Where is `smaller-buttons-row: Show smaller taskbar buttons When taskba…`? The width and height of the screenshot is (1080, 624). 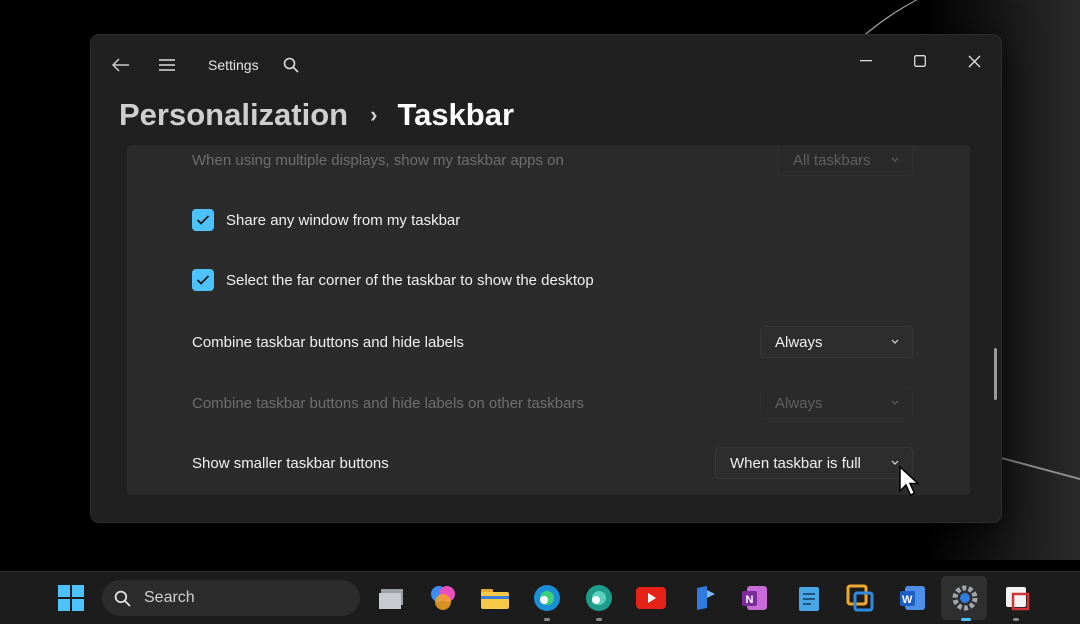
smaller-buttons-row: Show smaller taskbar buttons When taskba… is located at coordinates (548, 463).